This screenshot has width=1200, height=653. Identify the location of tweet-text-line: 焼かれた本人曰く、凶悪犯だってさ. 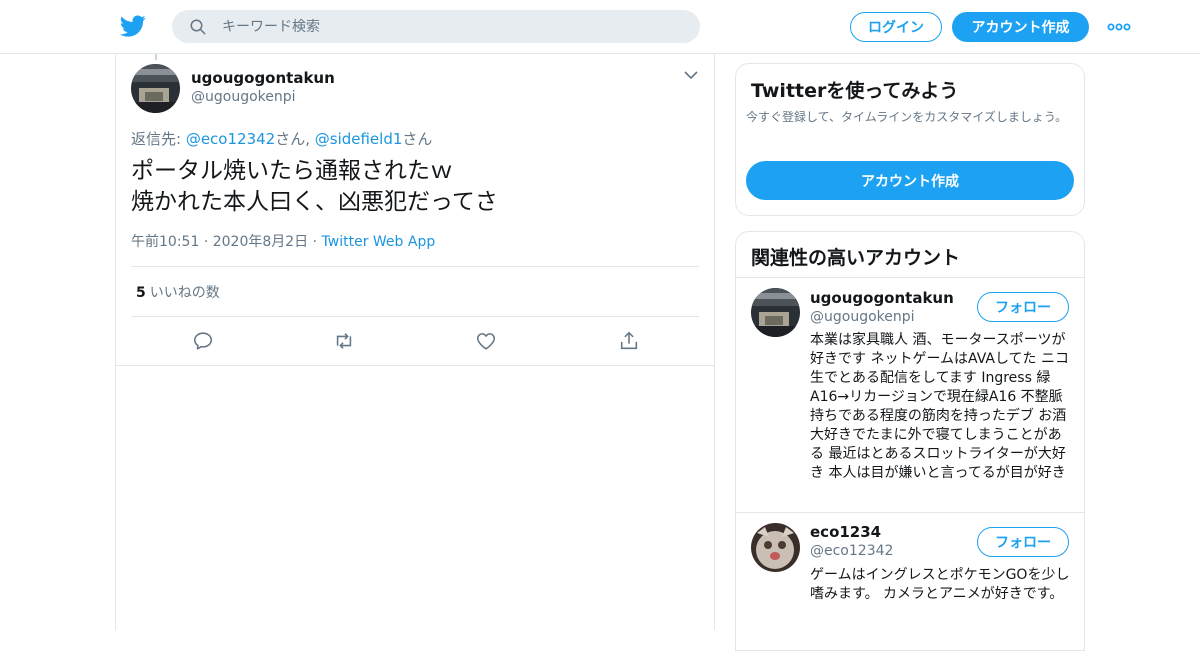
(314, 202).